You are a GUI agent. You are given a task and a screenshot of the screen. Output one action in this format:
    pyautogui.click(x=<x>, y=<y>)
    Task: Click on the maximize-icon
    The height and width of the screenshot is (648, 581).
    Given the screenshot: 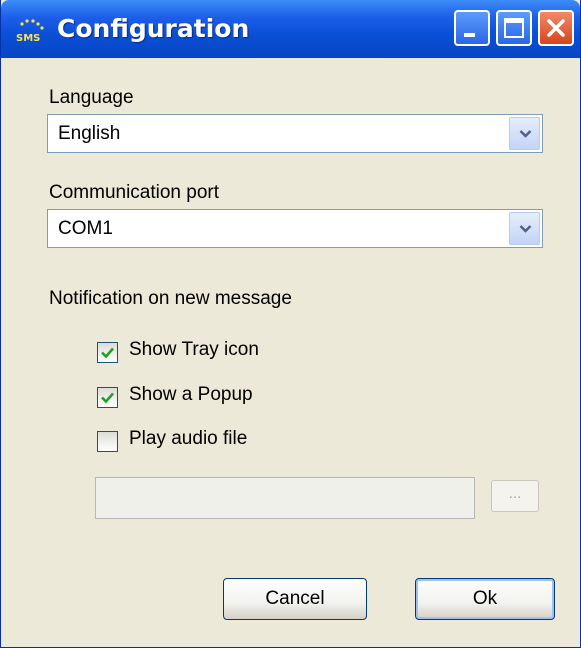 What is the action you would take?
    pyautogui.click(x=514, y=28)
    